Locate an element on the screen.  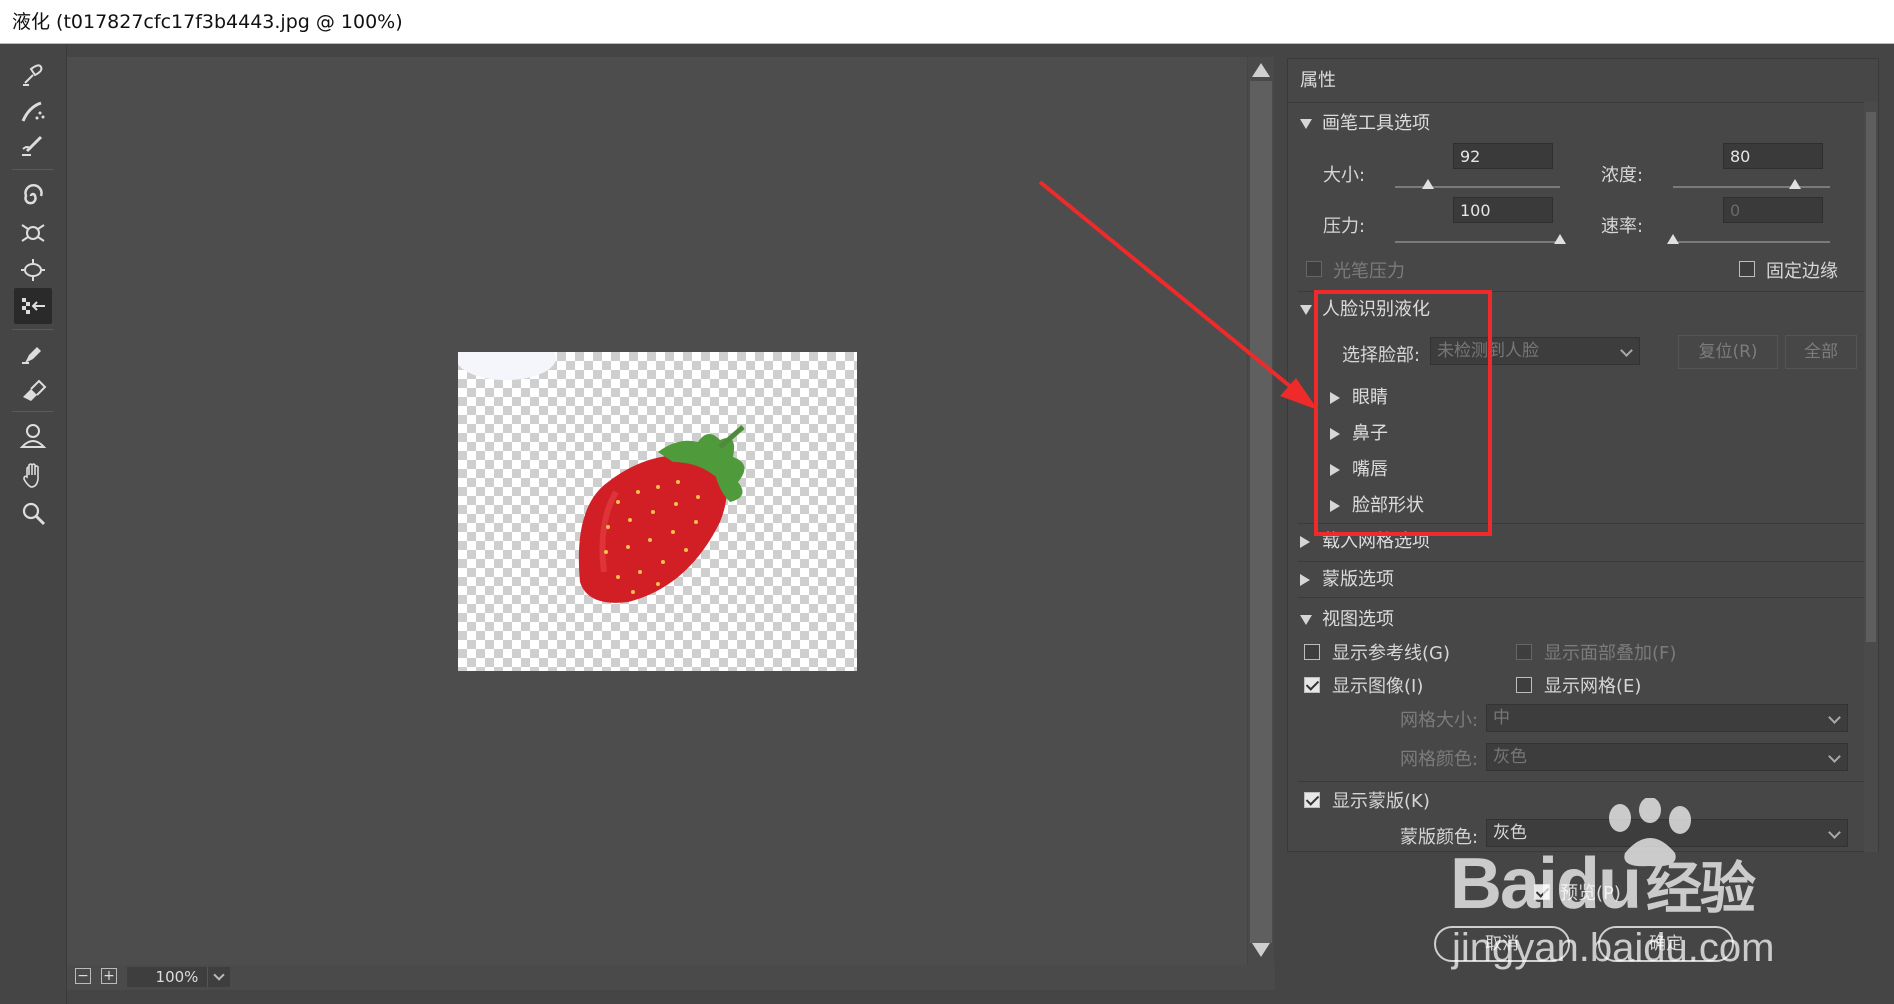
pressure-slider is located at coordinates (1477, 242).